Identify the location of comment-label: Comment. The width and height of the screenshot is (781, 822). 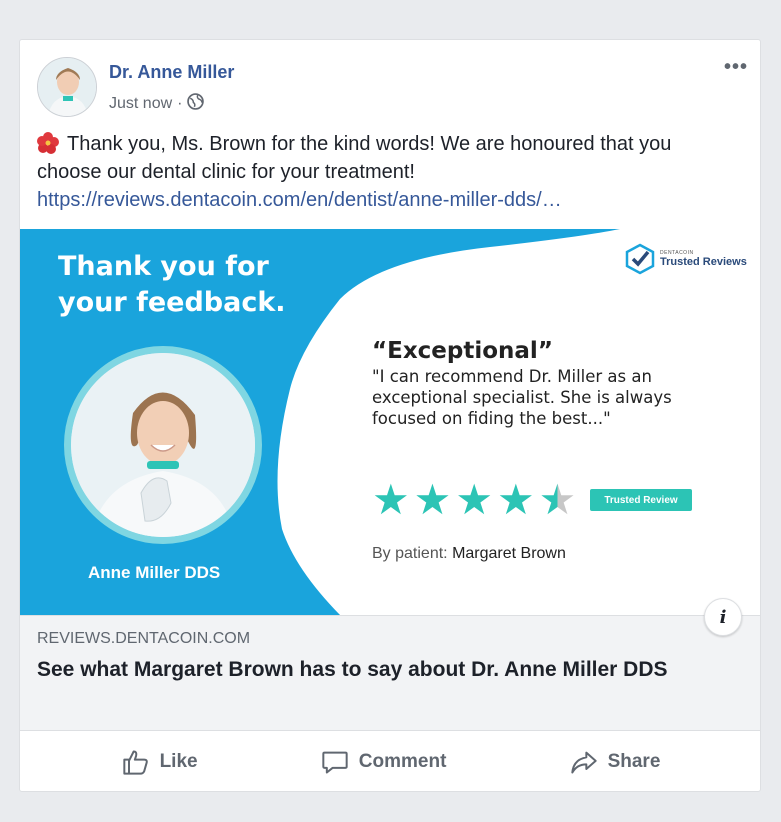
(402, 761).